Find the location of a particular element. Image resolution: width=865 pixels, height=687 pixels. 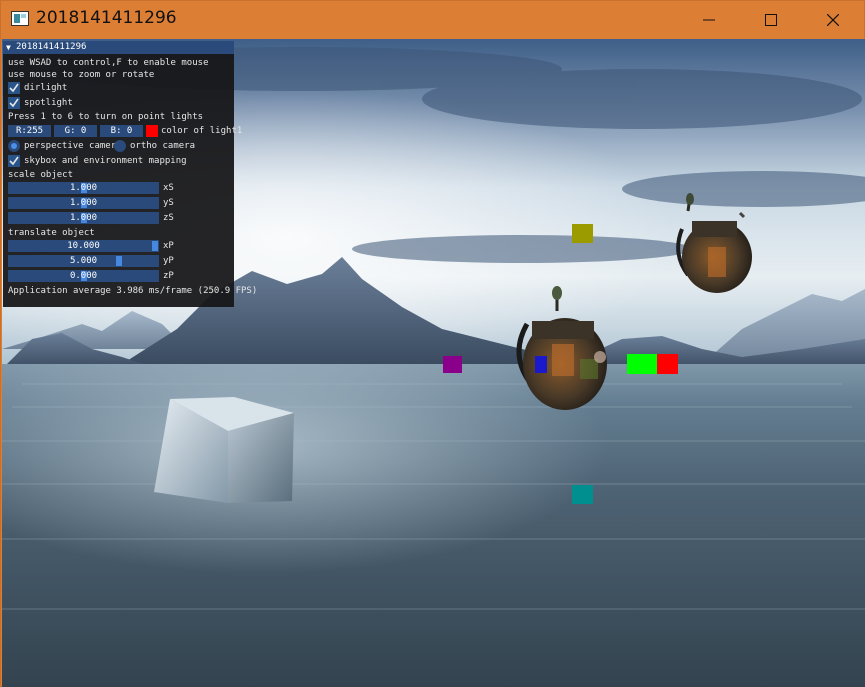

perspective-camera-label: perspective camera is located at coordinates (73, 146).